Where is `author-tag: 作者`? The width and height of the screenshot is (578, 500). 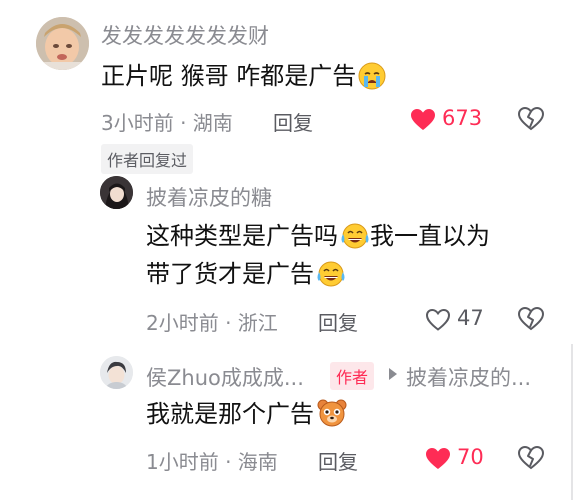
author-tag: 作者 is located at coordinates (352, 376).